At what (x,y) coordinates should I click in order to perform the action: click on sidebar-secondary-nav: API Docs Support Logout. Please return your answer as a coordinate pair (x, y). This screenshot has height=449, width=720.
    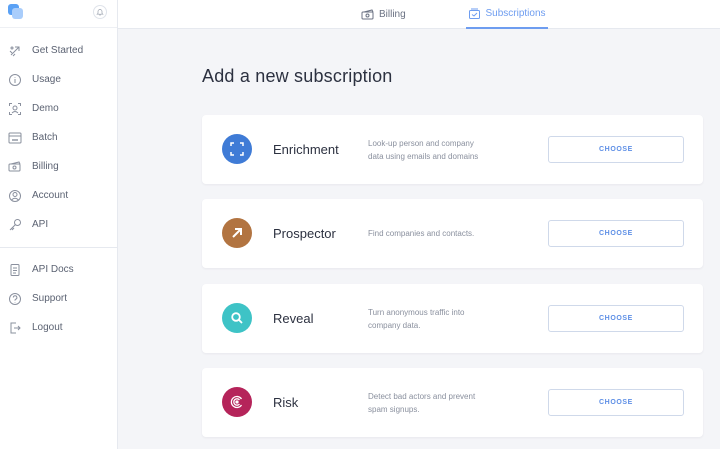
    Looking at the image, I should click on (58, 298).